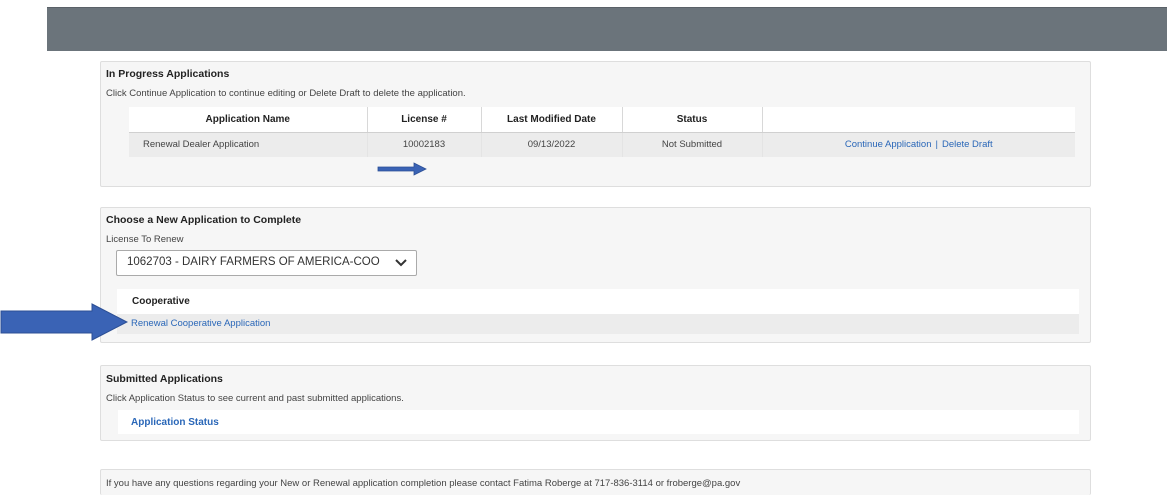 The height and width of the screenshot is (495, 1167). Describe the element at coordinates (424, 120) in the screenshot. I see `column-header-license: License #` at that location.